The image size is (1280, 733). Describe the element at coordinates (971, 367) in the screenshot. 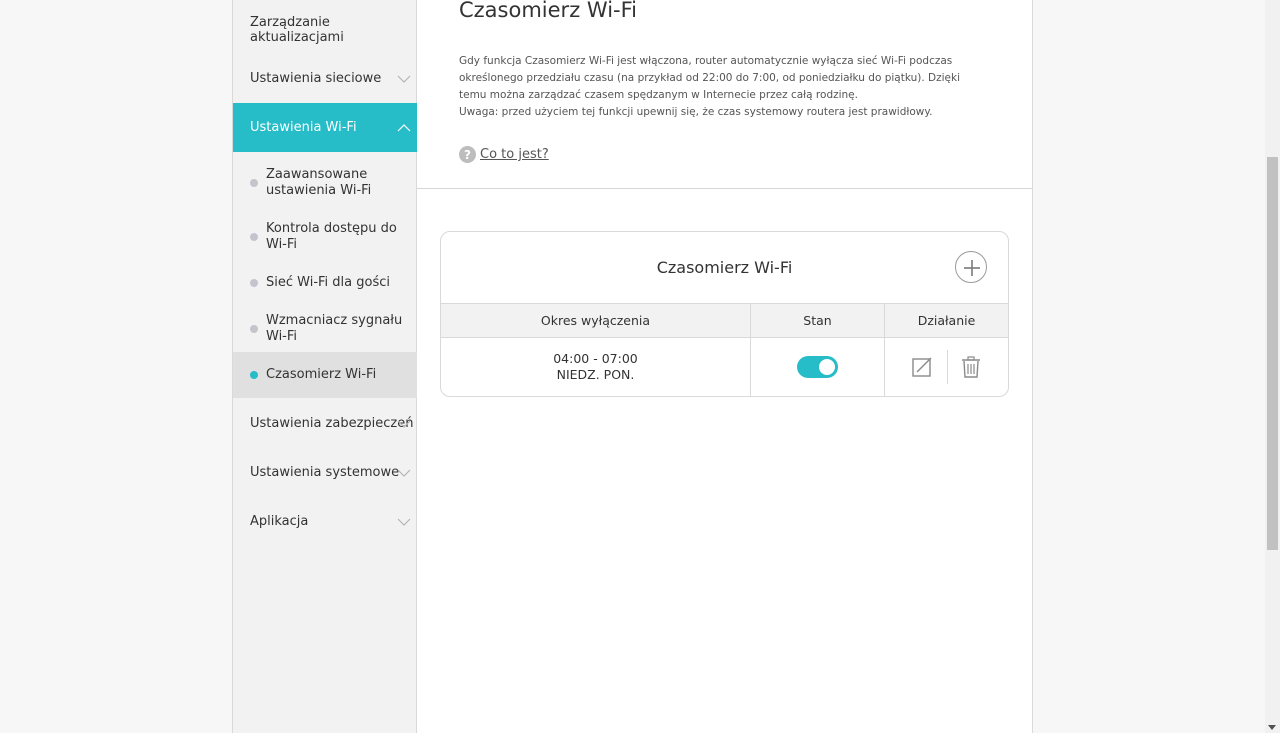

I see `trash-icon` at that location.